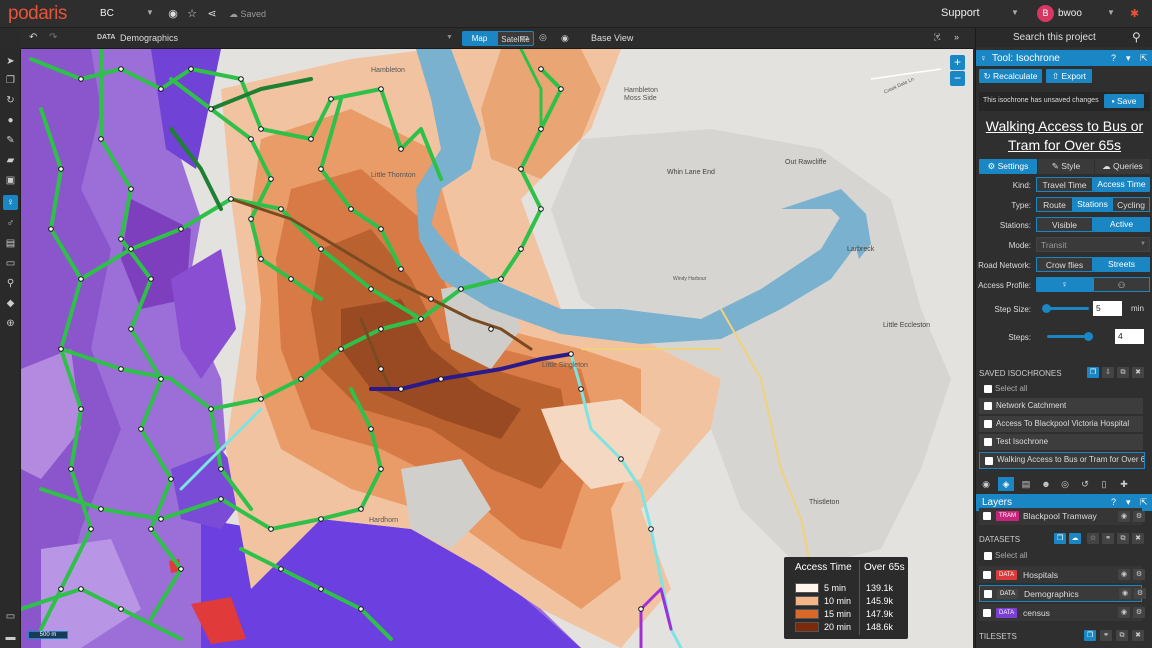 The height and width of the screenshot is (648, 1152). Describe the element at coordinates (1010, 76) in the screenshot. I see `recalculate-button: ↻ Recalculate` at that location.